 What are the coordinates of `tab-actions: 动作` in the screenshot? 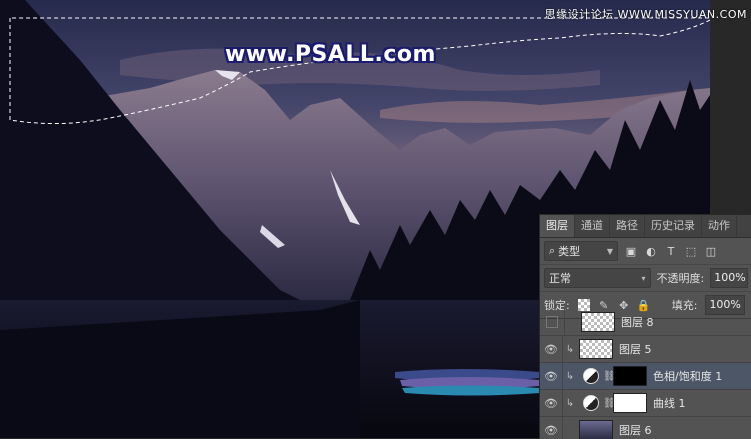 It's located at (719, 226).